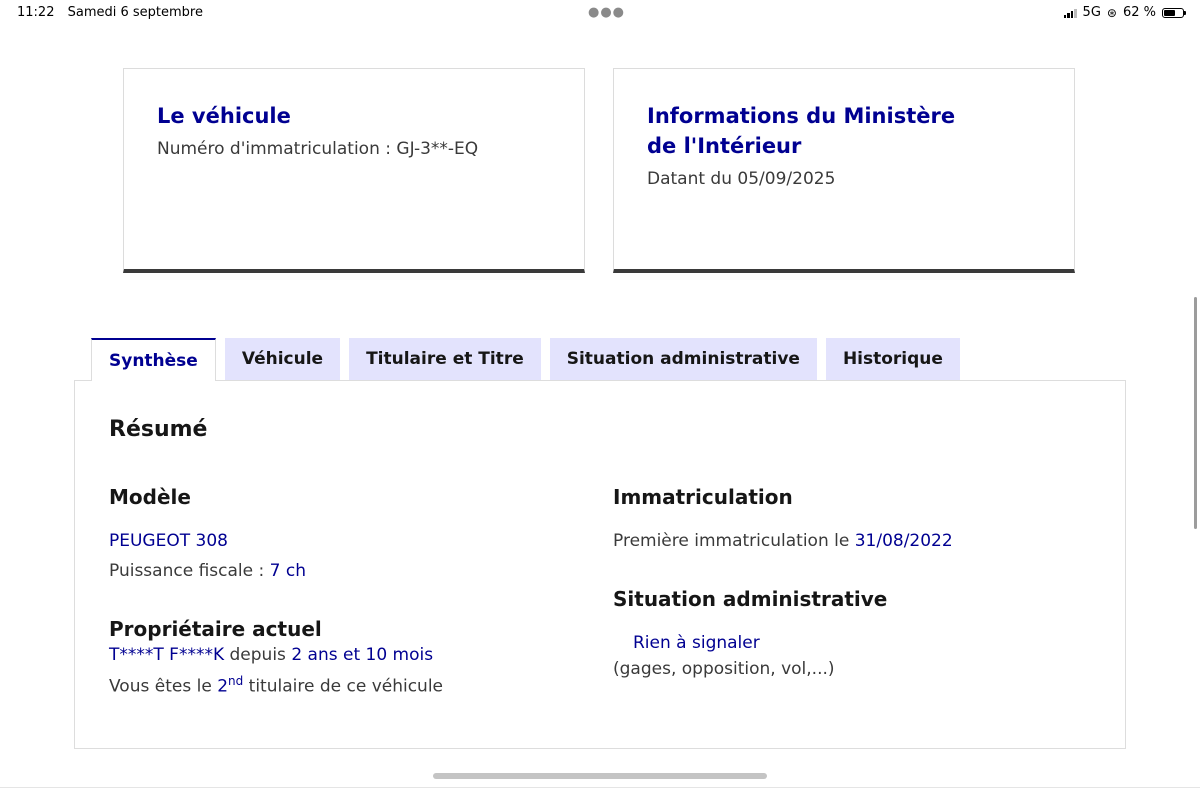 This screenshot has width=1200, height=788. I want to click on fiscal-power-label: Puissance fiscale :, so click(189, 571).